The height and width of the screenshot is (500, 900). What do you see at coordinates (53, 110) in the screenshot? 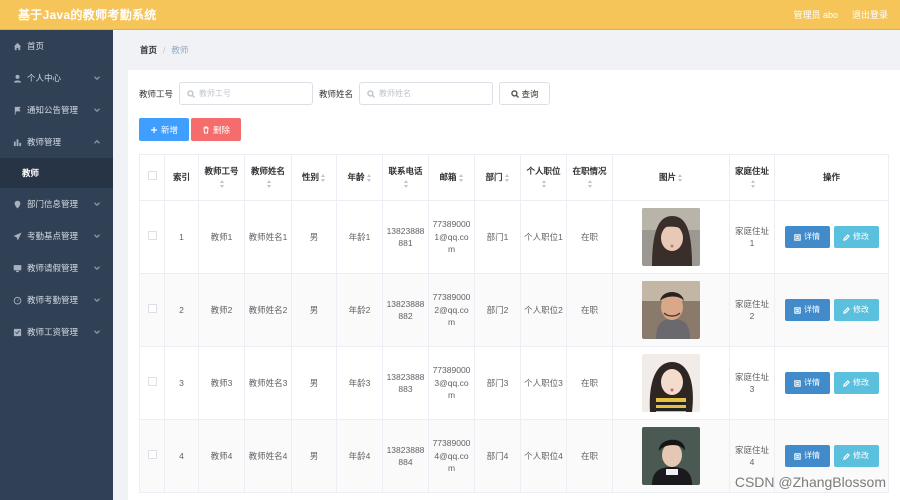
I see `sidebar-item-label: 通知公告管理` at bounding box center [53, 110].